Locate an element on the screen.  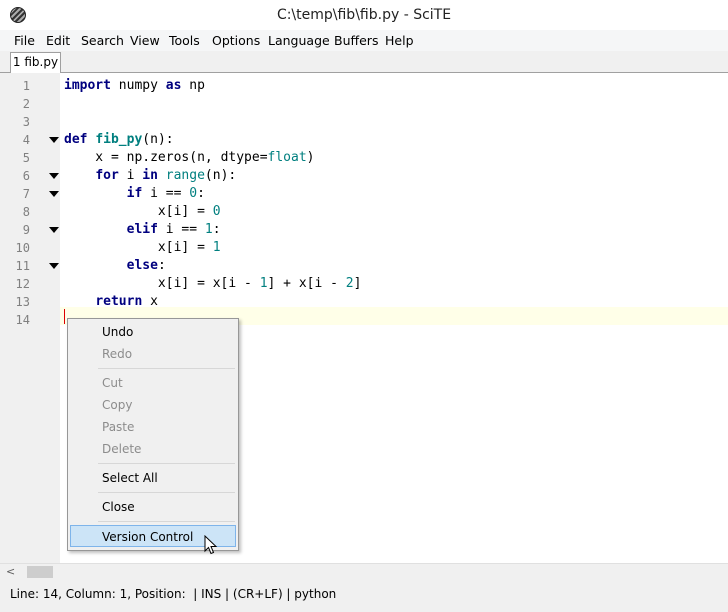
code-line: 2 is located at coordinates (364, 104).